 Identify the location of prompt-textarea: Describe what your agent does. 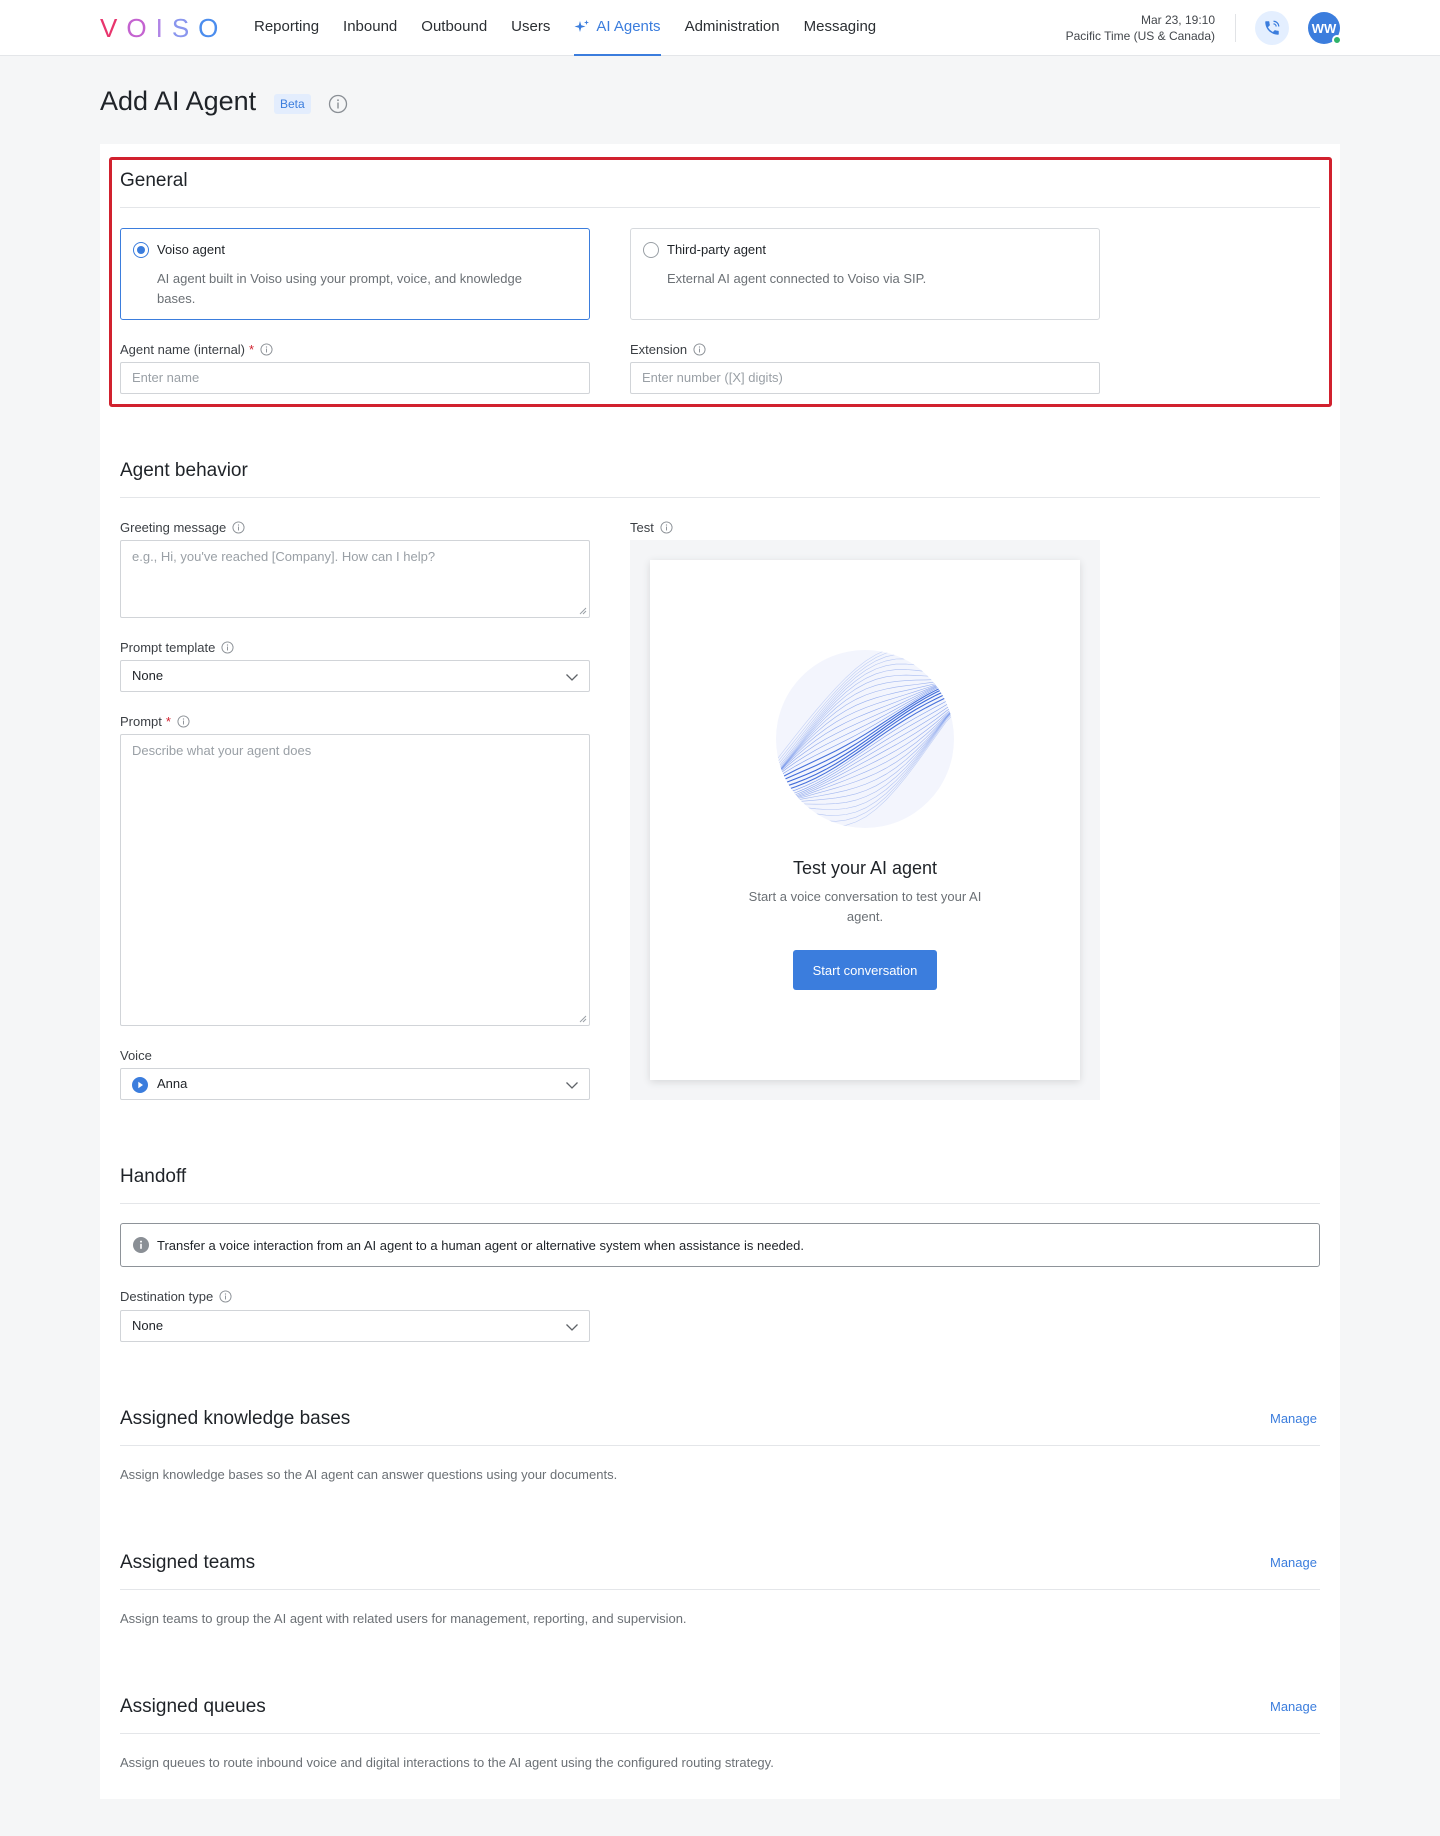
(355, 880).